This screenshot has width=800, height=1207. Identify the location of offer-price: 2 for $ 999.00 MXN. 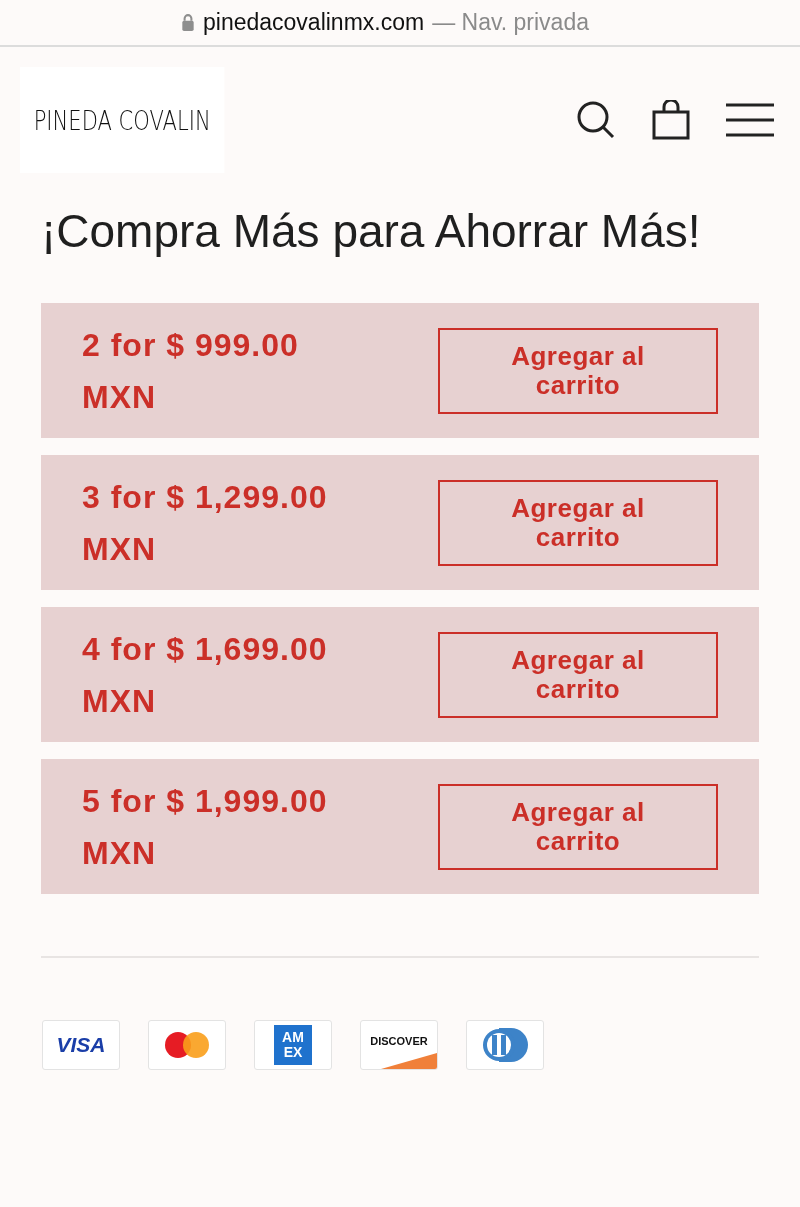
(191, 371).